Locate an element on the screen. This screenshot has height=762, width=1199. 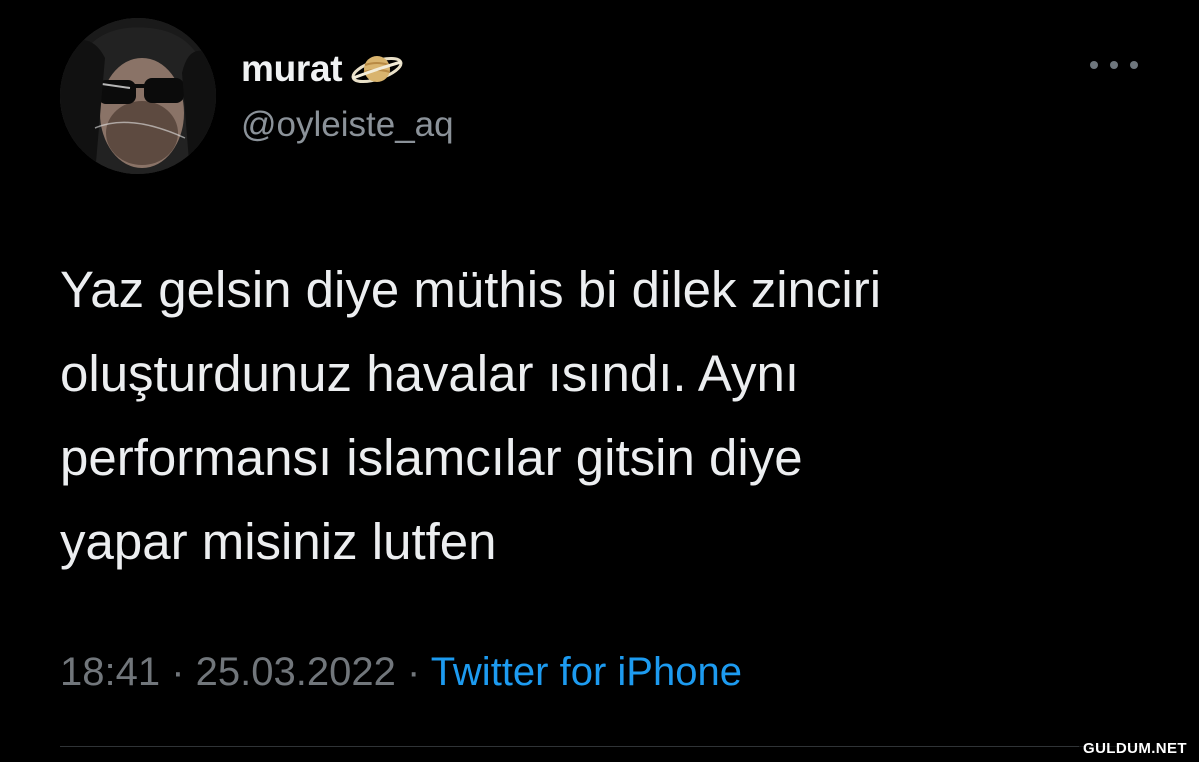
tweet-meta: 18:41 · 25.03.2022 · Twitter for iPhone is located at coordinates (401, 672).